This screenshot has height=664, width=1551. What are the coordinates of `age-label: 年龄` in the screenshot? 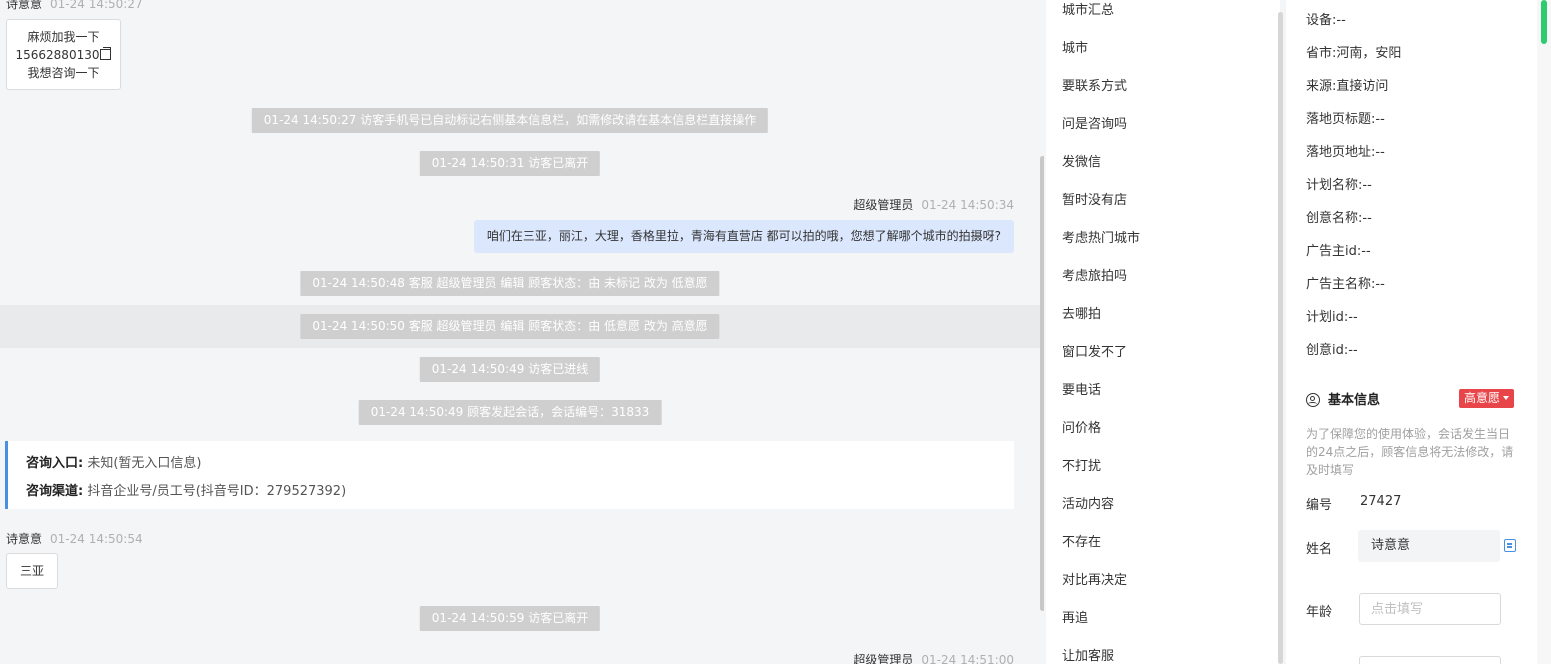 It's located at (1319, 612).